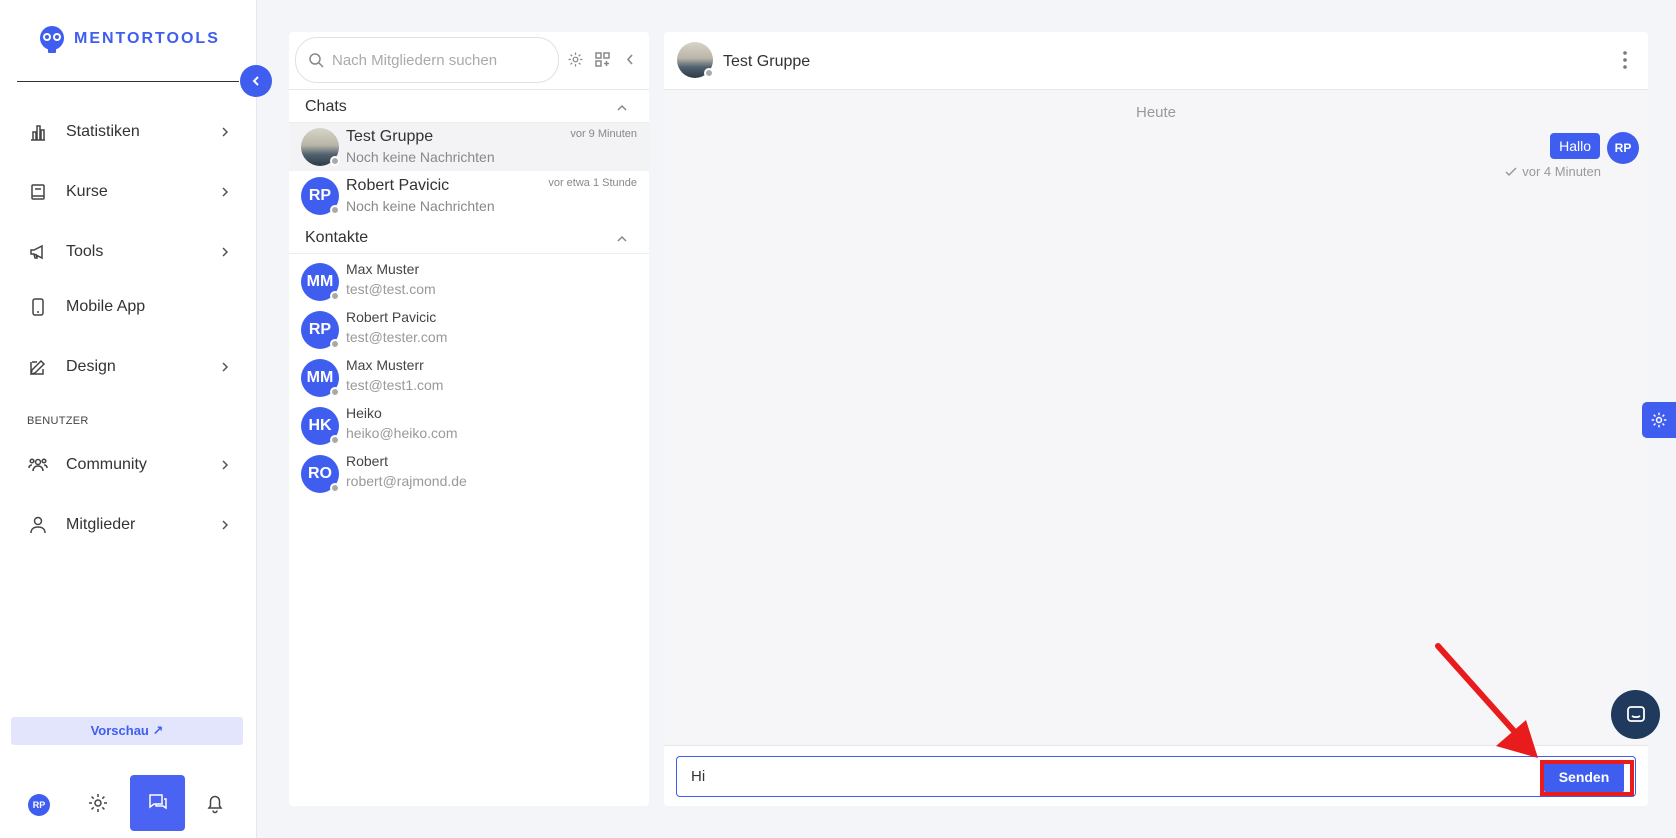 The height and width of the screenshot is (838, 1676). What do you see at coordinates (1156, 61) in the screenshot?
I see `conversation-header: Test Gruppe` at bounding box center [1156, 61].